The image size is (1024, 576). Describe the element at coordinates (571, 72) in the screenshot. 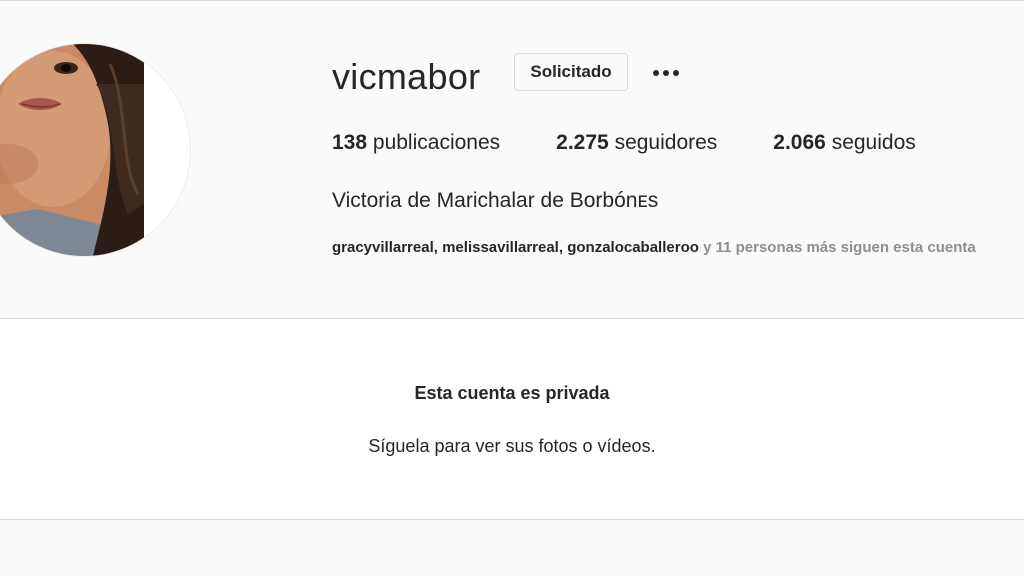

I see `requested-button: Solicitado` at that location.